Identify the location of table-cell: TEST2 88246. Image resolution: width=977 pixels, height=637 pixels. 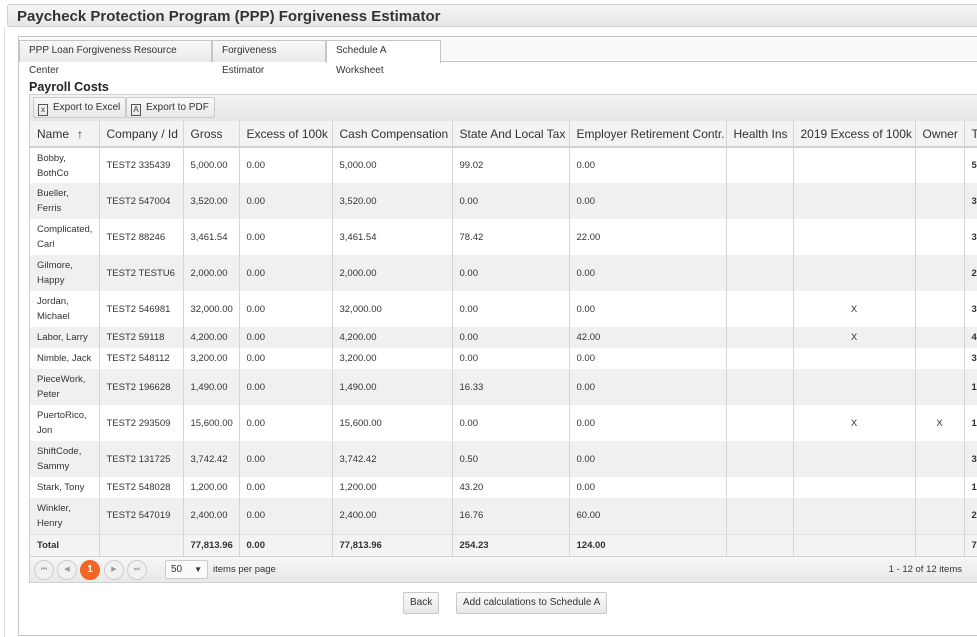
(141, 237).